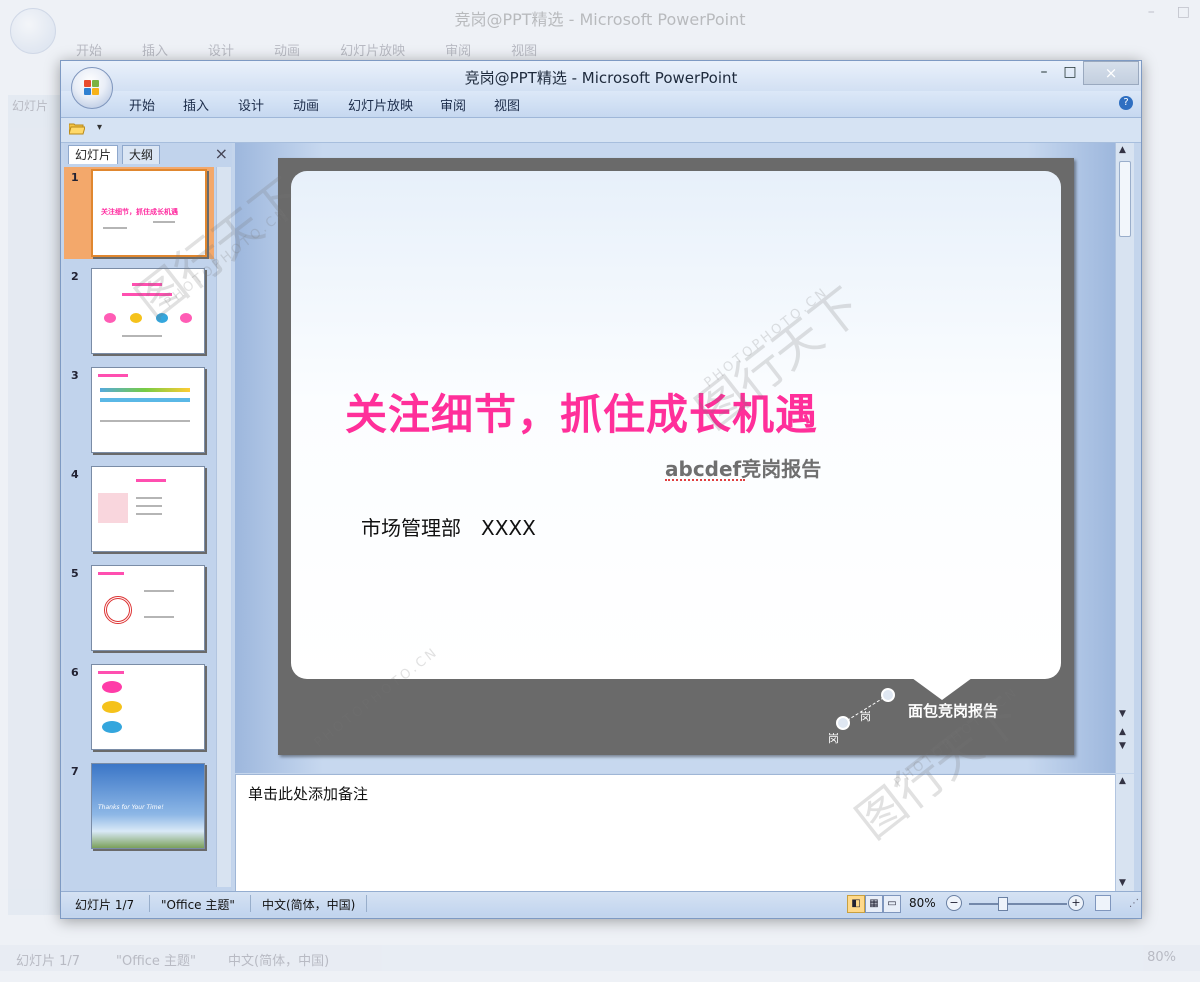 The width and height of the screenshot is (1200, 982). I want to click on scroll-thumb, so click(1125, 199).